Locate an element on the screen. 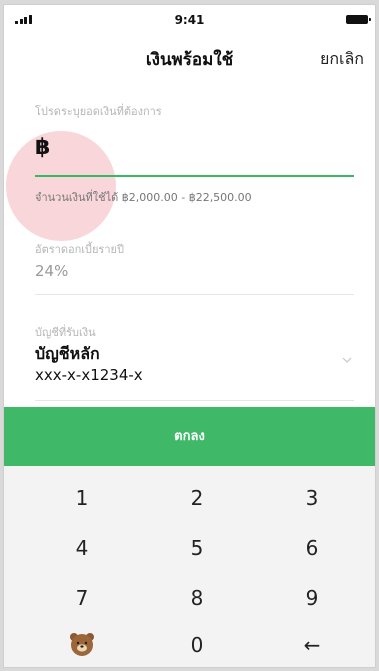  key-4: 4 is located at coordinates (82, 548).